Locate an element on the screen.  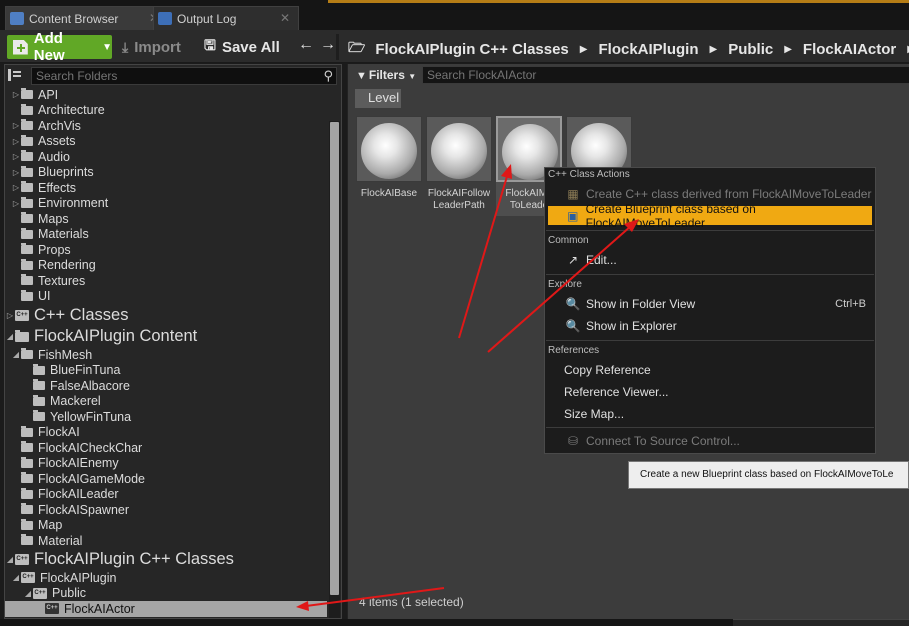
folder-tree-item: ◢ C++ FlockAIPlugin C++ Classes is located at coordinates (119, 559).